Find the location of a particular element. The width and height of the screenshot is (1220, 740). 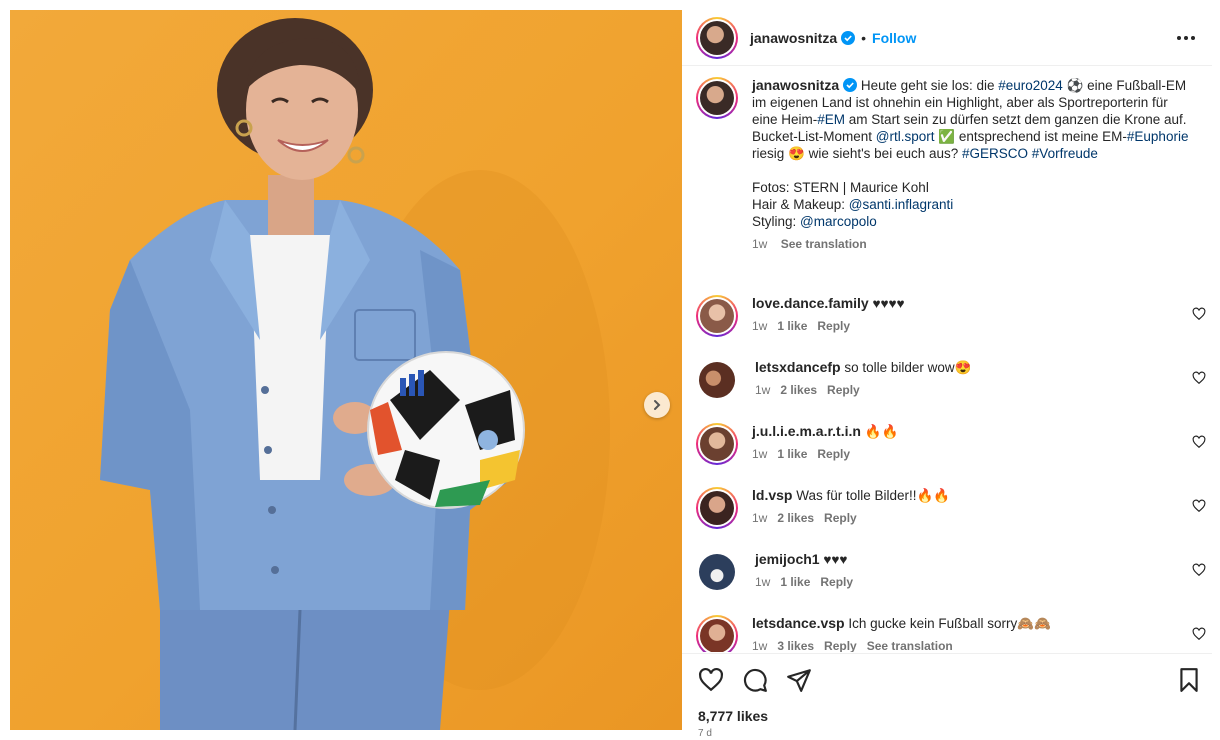

caption-credits-fotos: Fotos: STERN | Maurice Kohl is located at coordinates (840, 187).